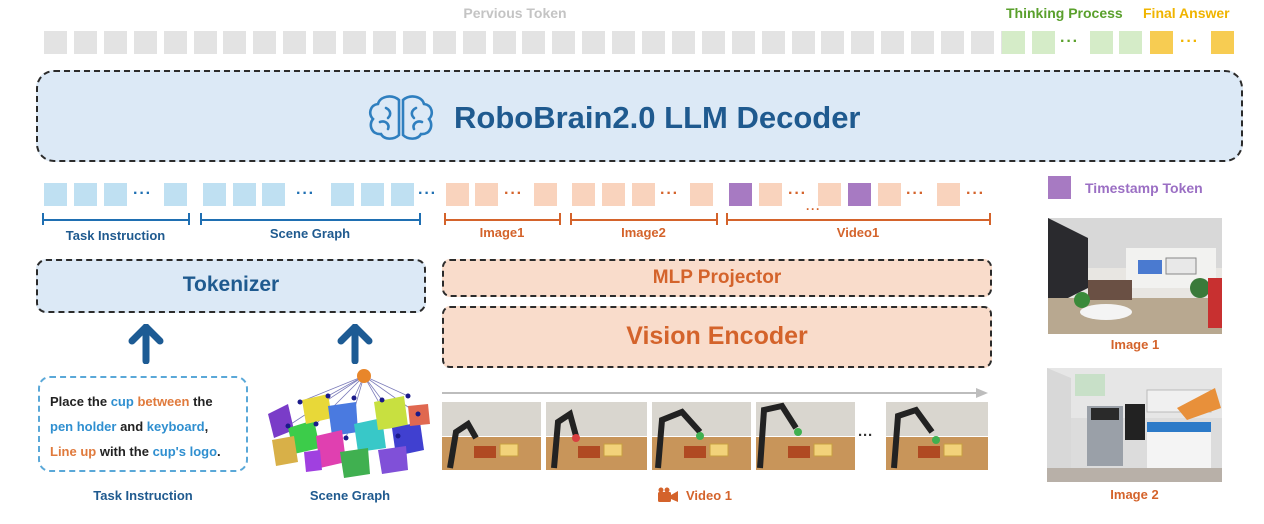 This screenshot has width=1264, height=524. Describe the element at coordinates (717, 336) in the screenshot. I see `vision-encoder-label: Vision Encoder` at that location.